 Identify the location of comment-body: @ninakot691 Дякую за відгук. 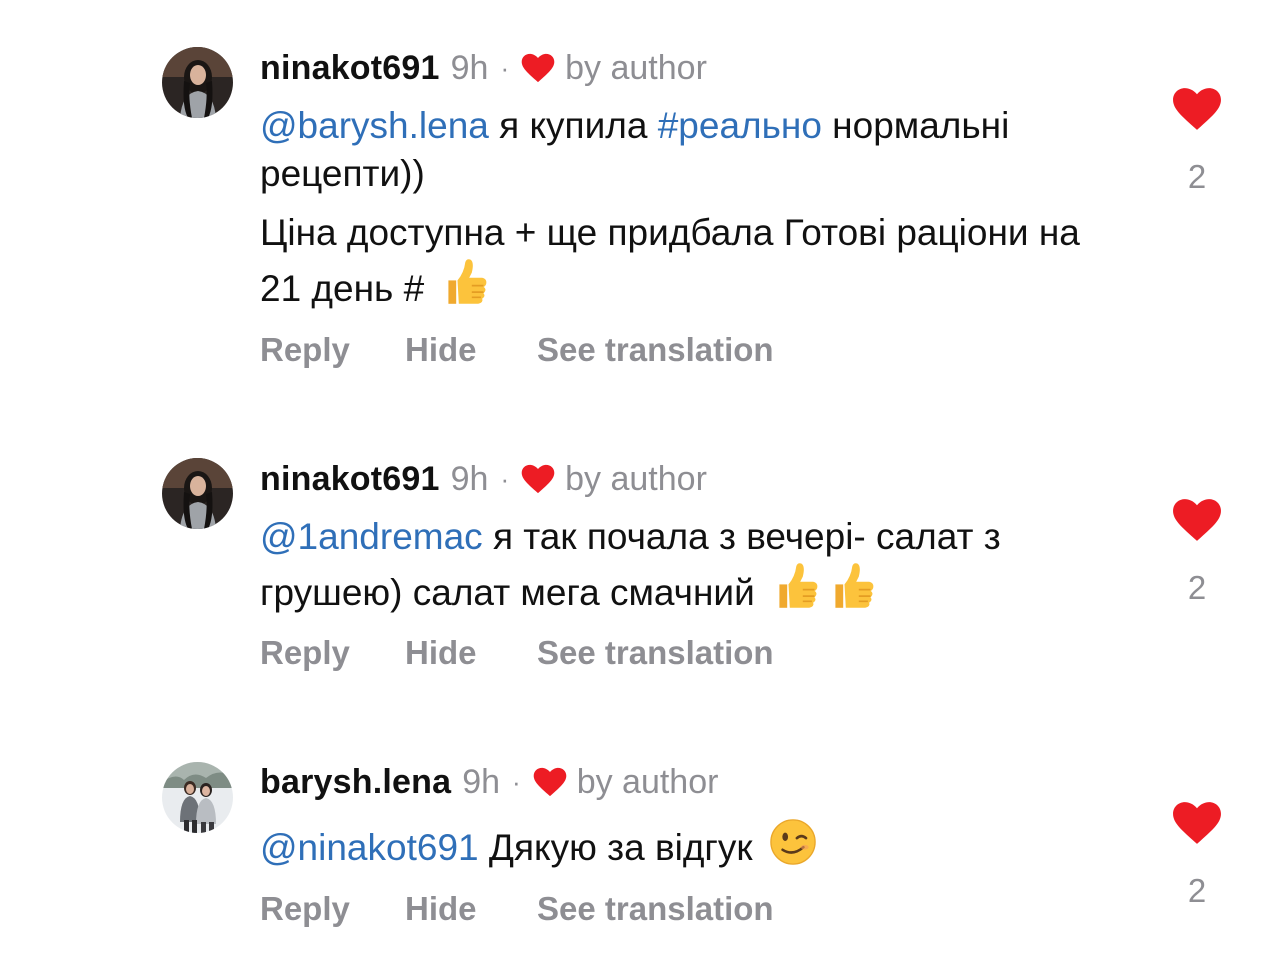
(690, 848).